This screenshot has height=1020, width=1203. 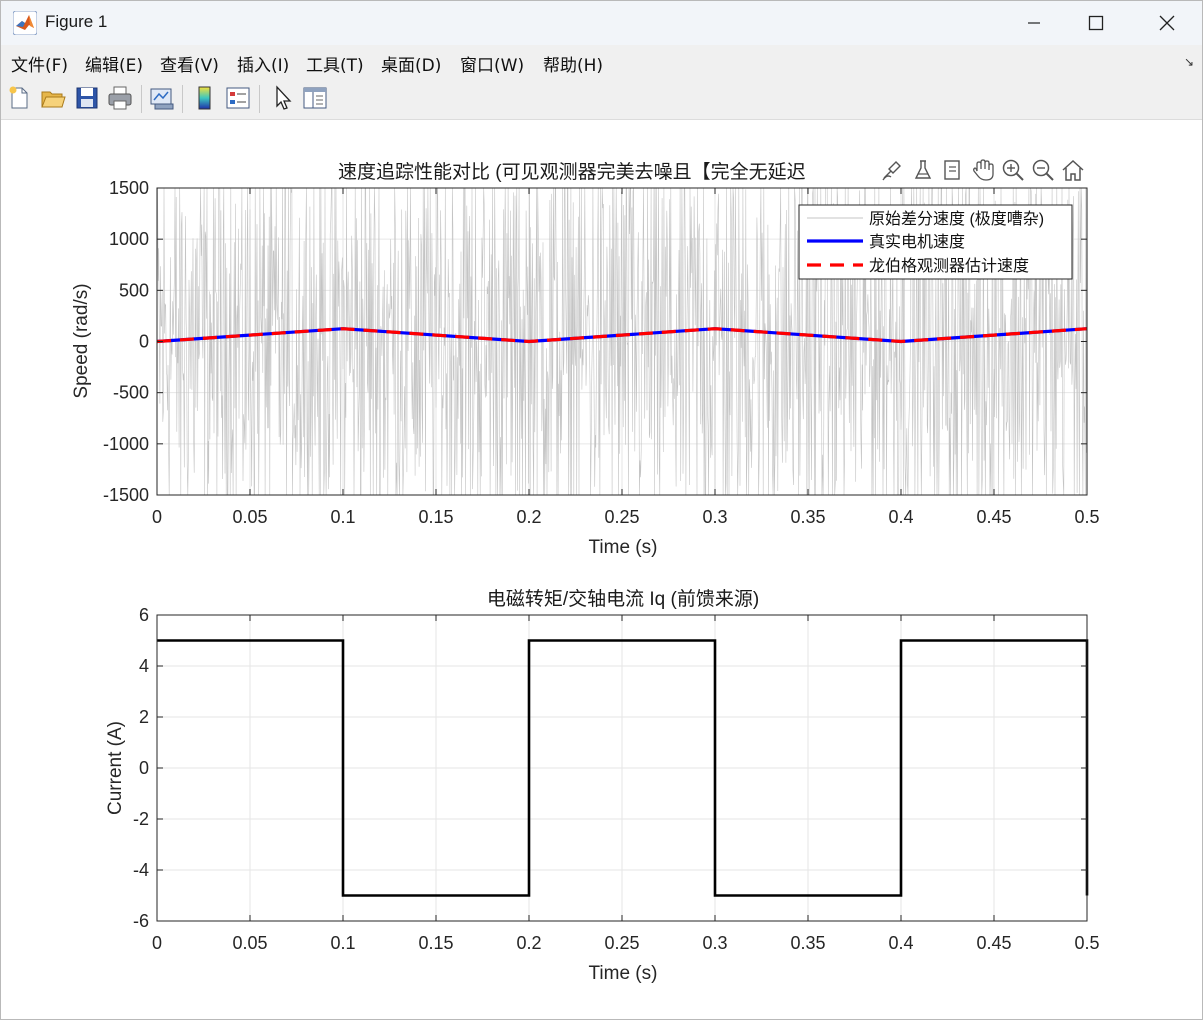 I want to click on property-inspector-icon, so click(x=315, y=98).